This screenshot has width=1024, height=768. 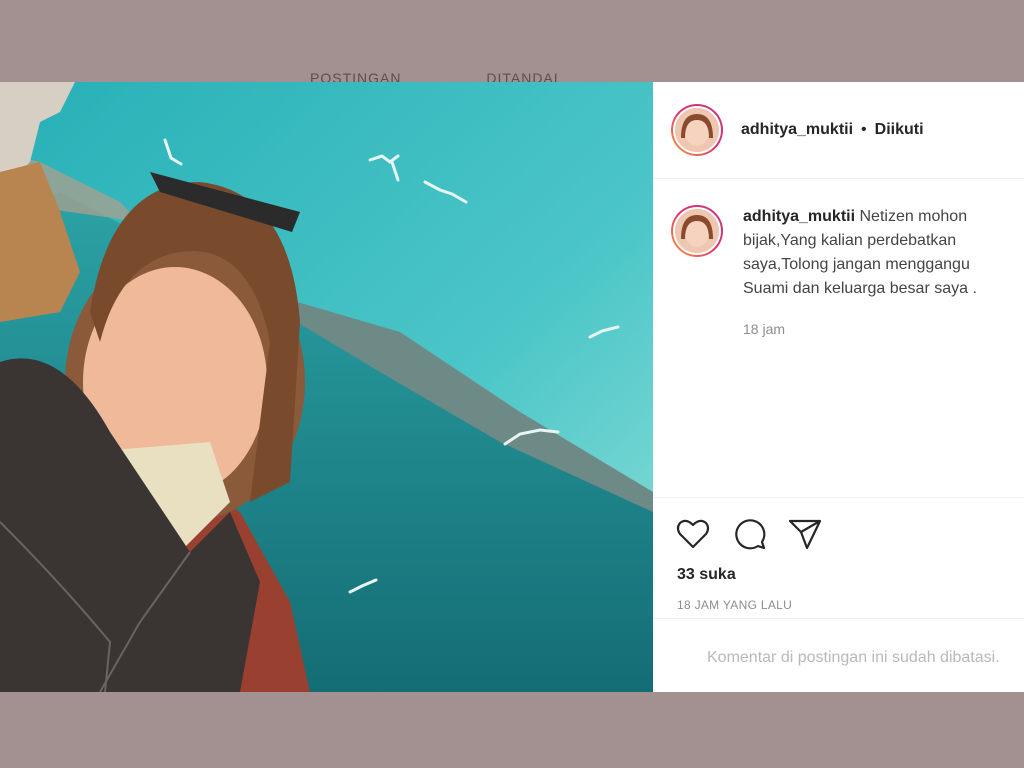 I want to click on username-link: adhitya_muktii, so click(x=797, y=130).